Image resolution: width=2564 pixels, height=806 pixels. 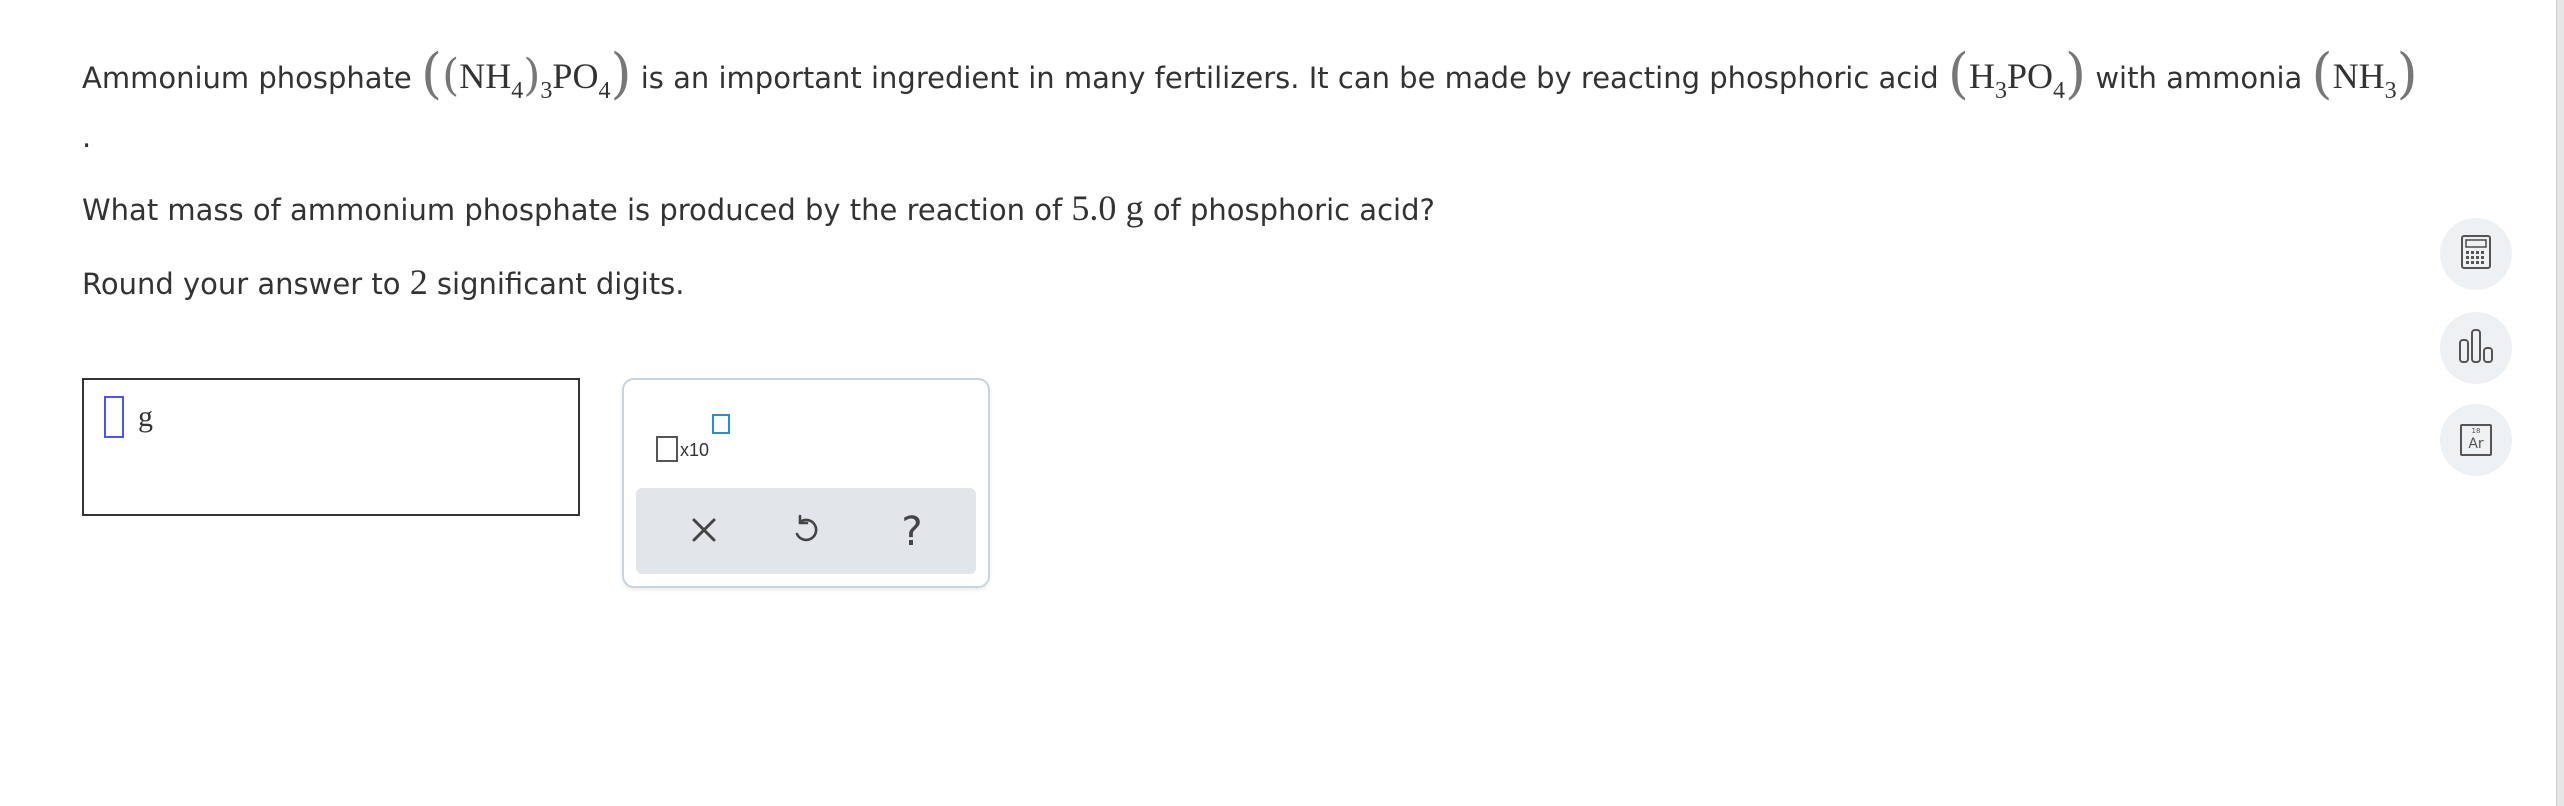 What do you see at coordinates (1134, 208) in the screenshot?
I see `given-mass-unit: g` at bounding box center [1134, 208].